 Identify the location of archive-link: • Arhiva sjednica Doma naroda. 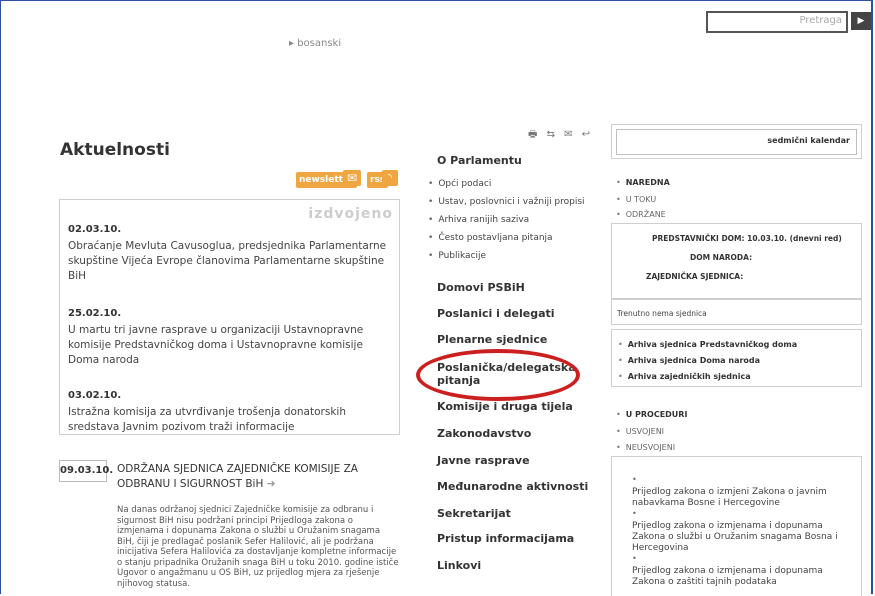
(689, 360).